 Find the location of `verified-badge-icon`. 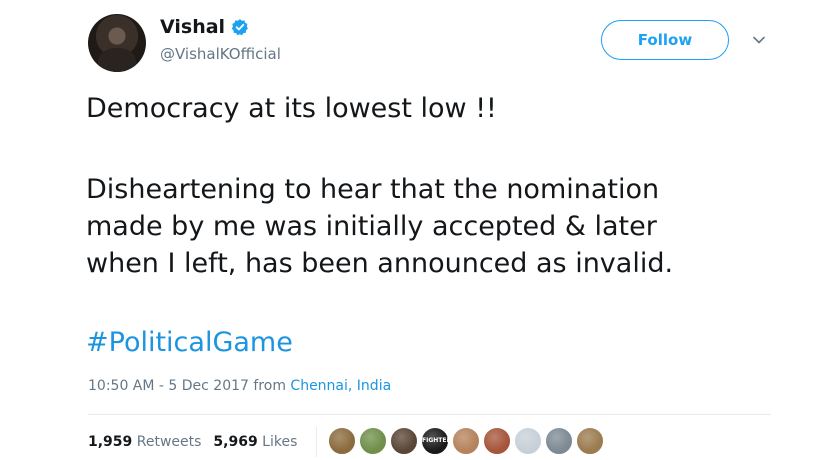

verified-badge-icon is located at coordinates (240, 27).